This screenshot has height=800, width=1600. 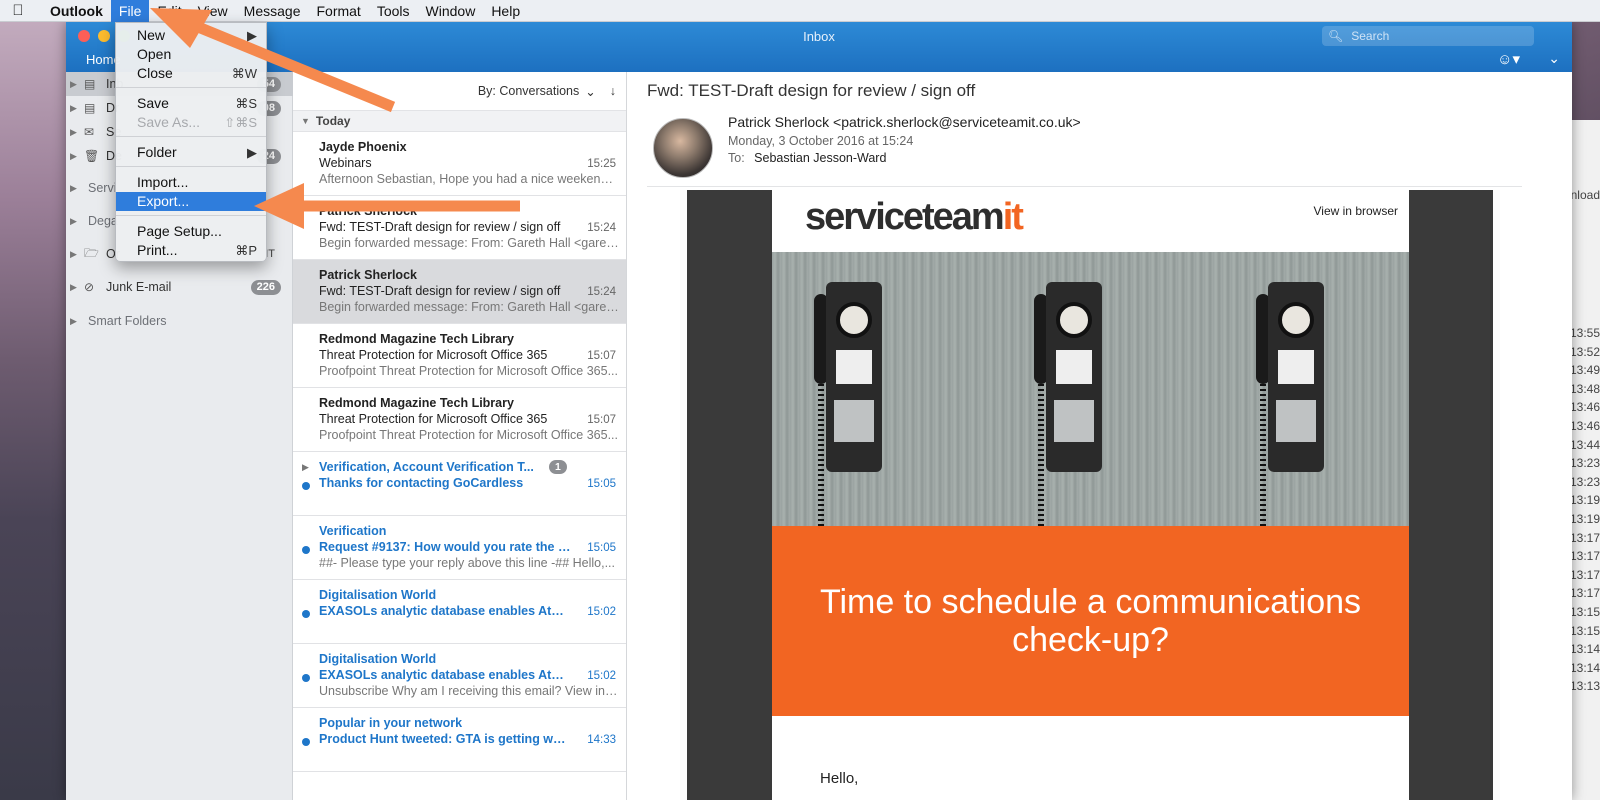 What do you see at coordinates (416, 403) in the screenshot?
I see `message-sender: Redmond Magazine Tech Library` at bounding box center [416, 403].